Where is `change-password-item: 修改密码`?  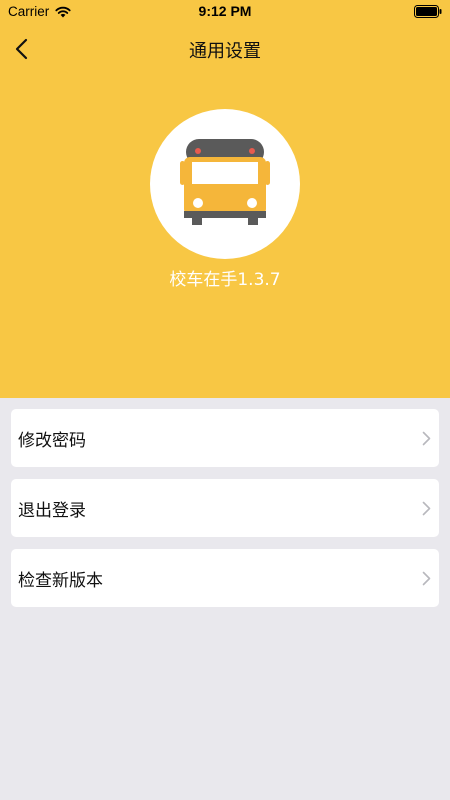
change-password-item: 修改密码 is located at coordinates (225, 438).